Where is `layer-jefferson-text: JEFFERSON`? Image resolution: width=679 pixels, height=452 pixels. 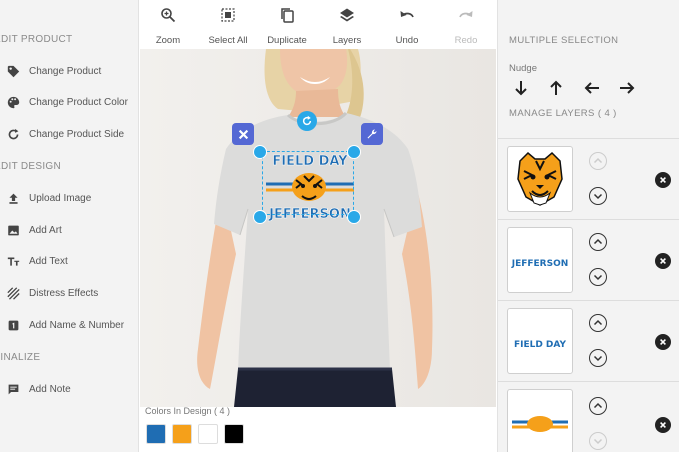
layer-jefferson-text: JEFFERSON is located at coordinates (540, 264).